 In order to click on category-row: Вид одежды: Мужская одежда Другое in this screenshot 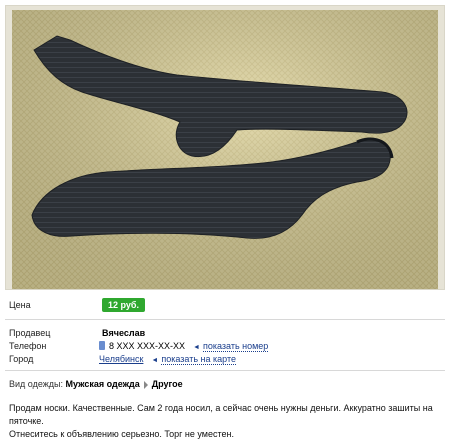, I will do `click(225, 384)`.